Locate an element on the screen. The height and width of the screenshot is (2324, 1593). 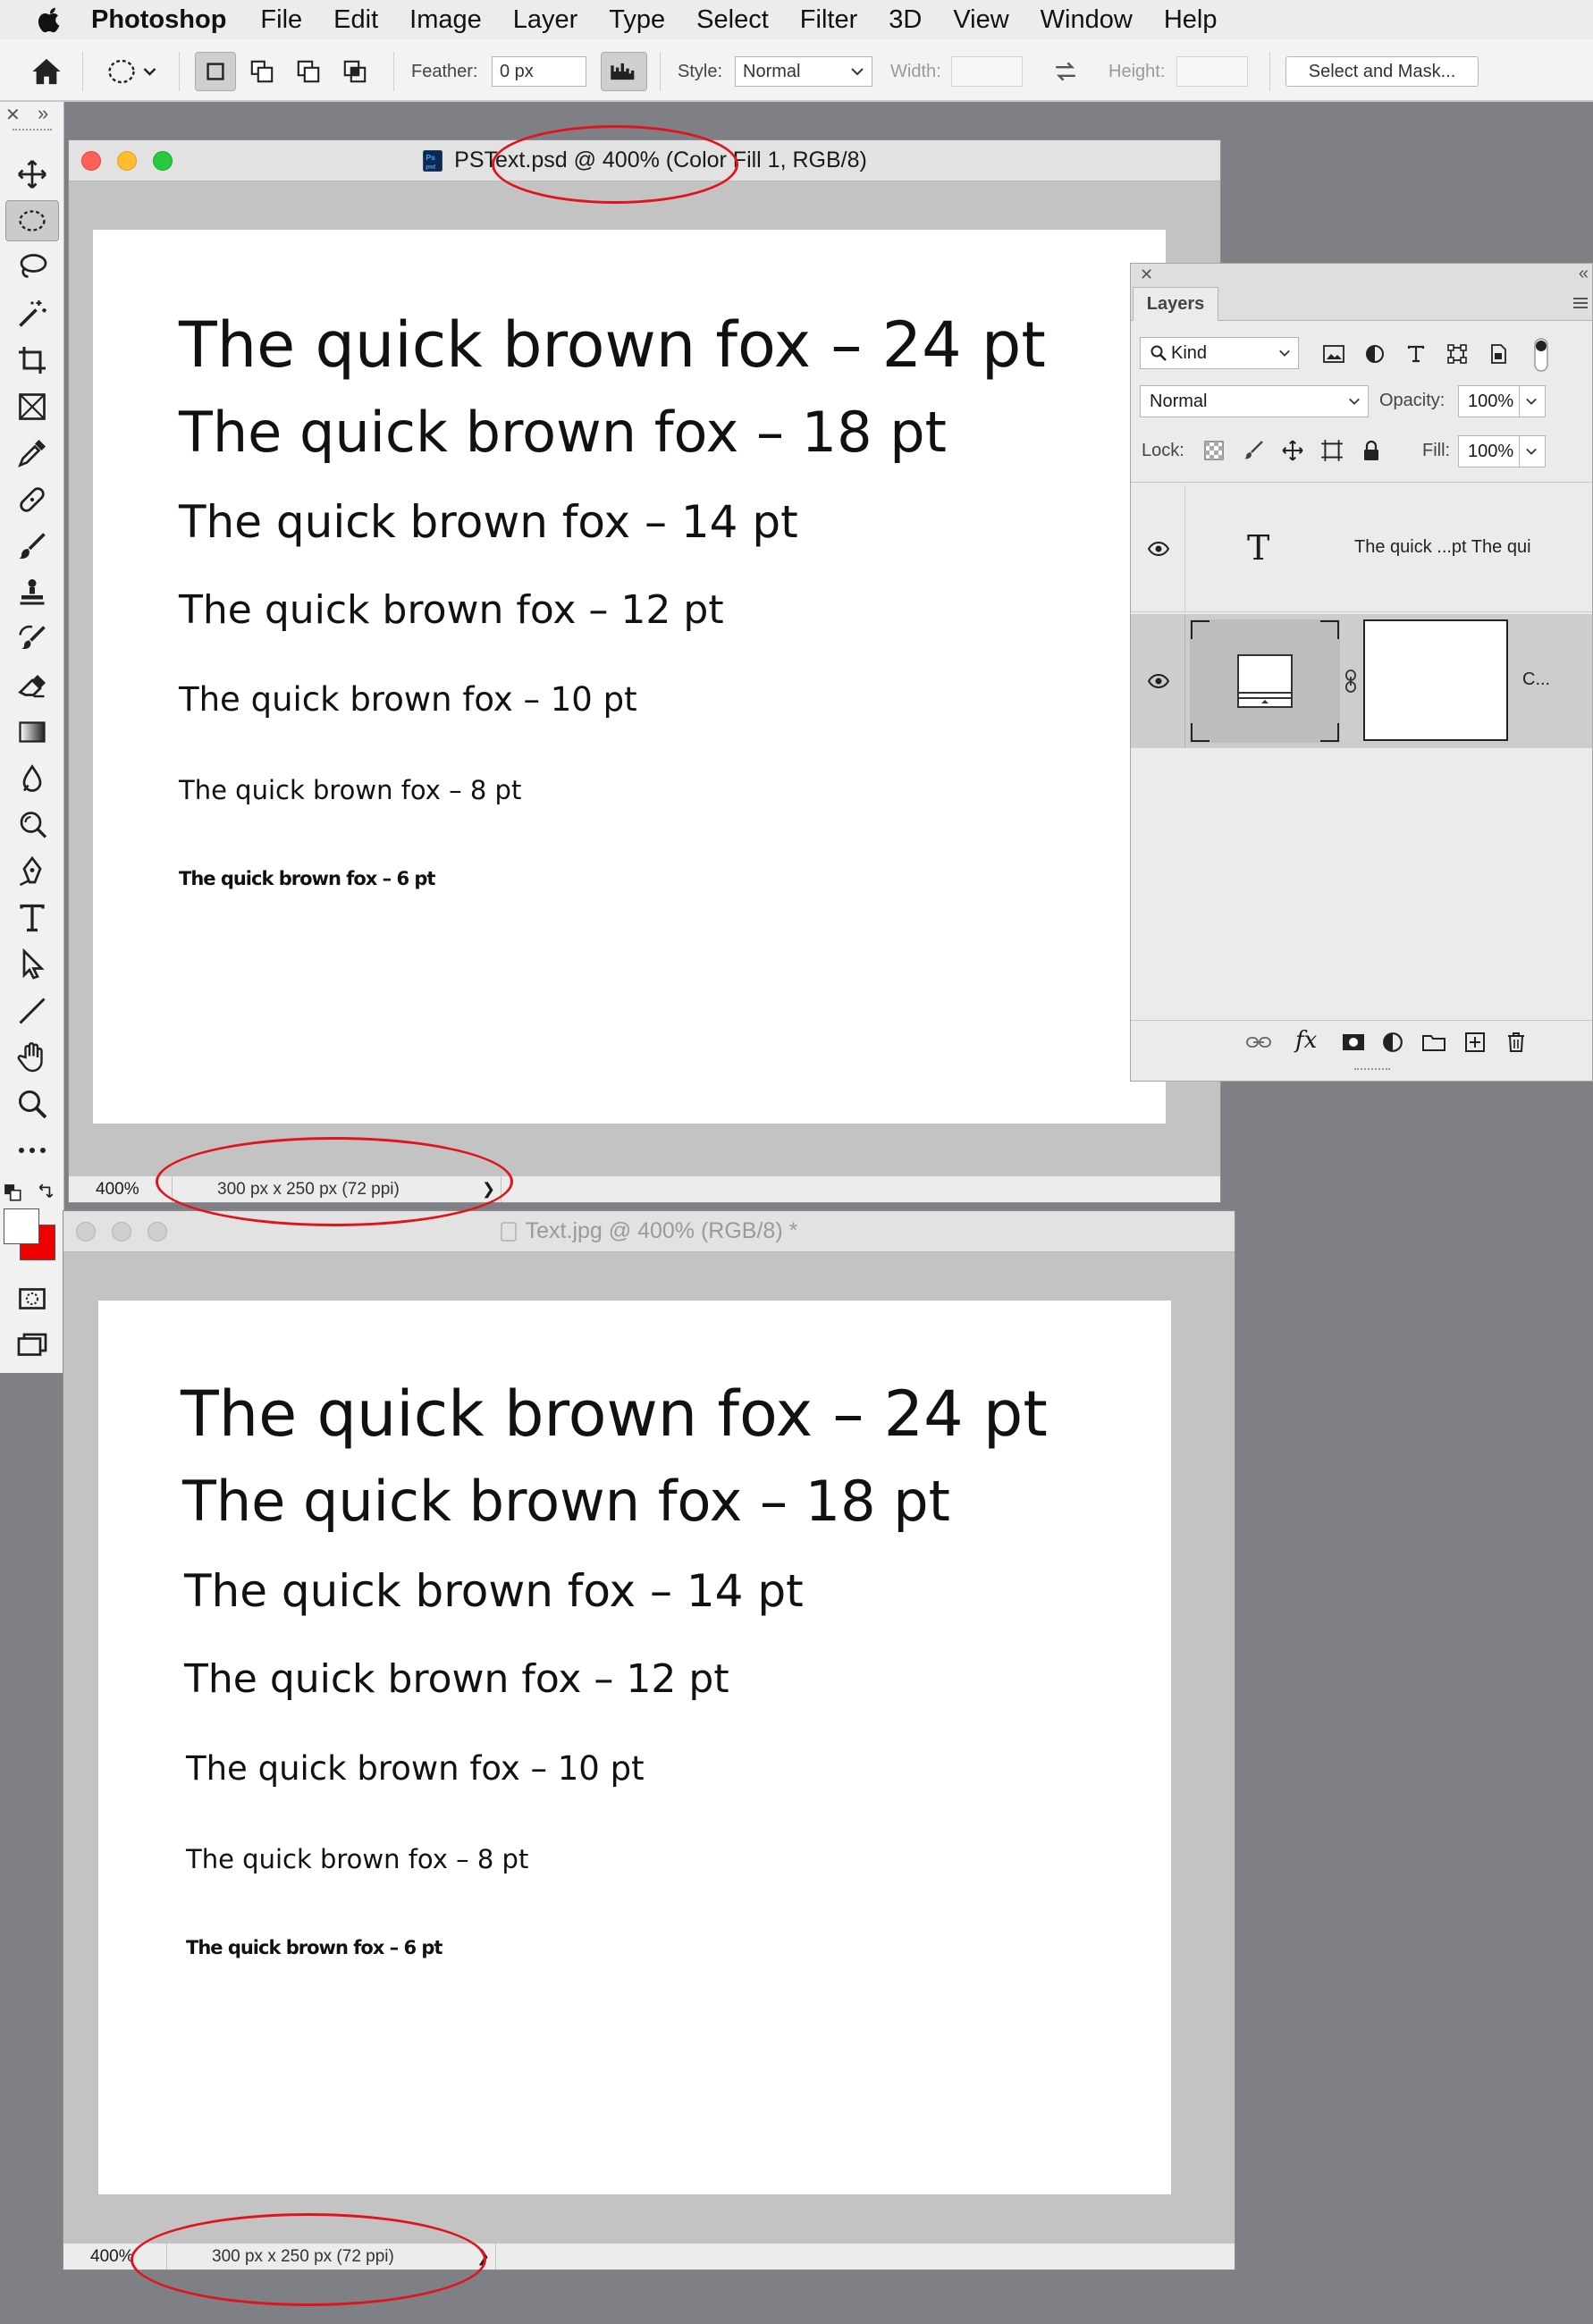
eyedropper-tool-icon is located at coordinates (32, 453).